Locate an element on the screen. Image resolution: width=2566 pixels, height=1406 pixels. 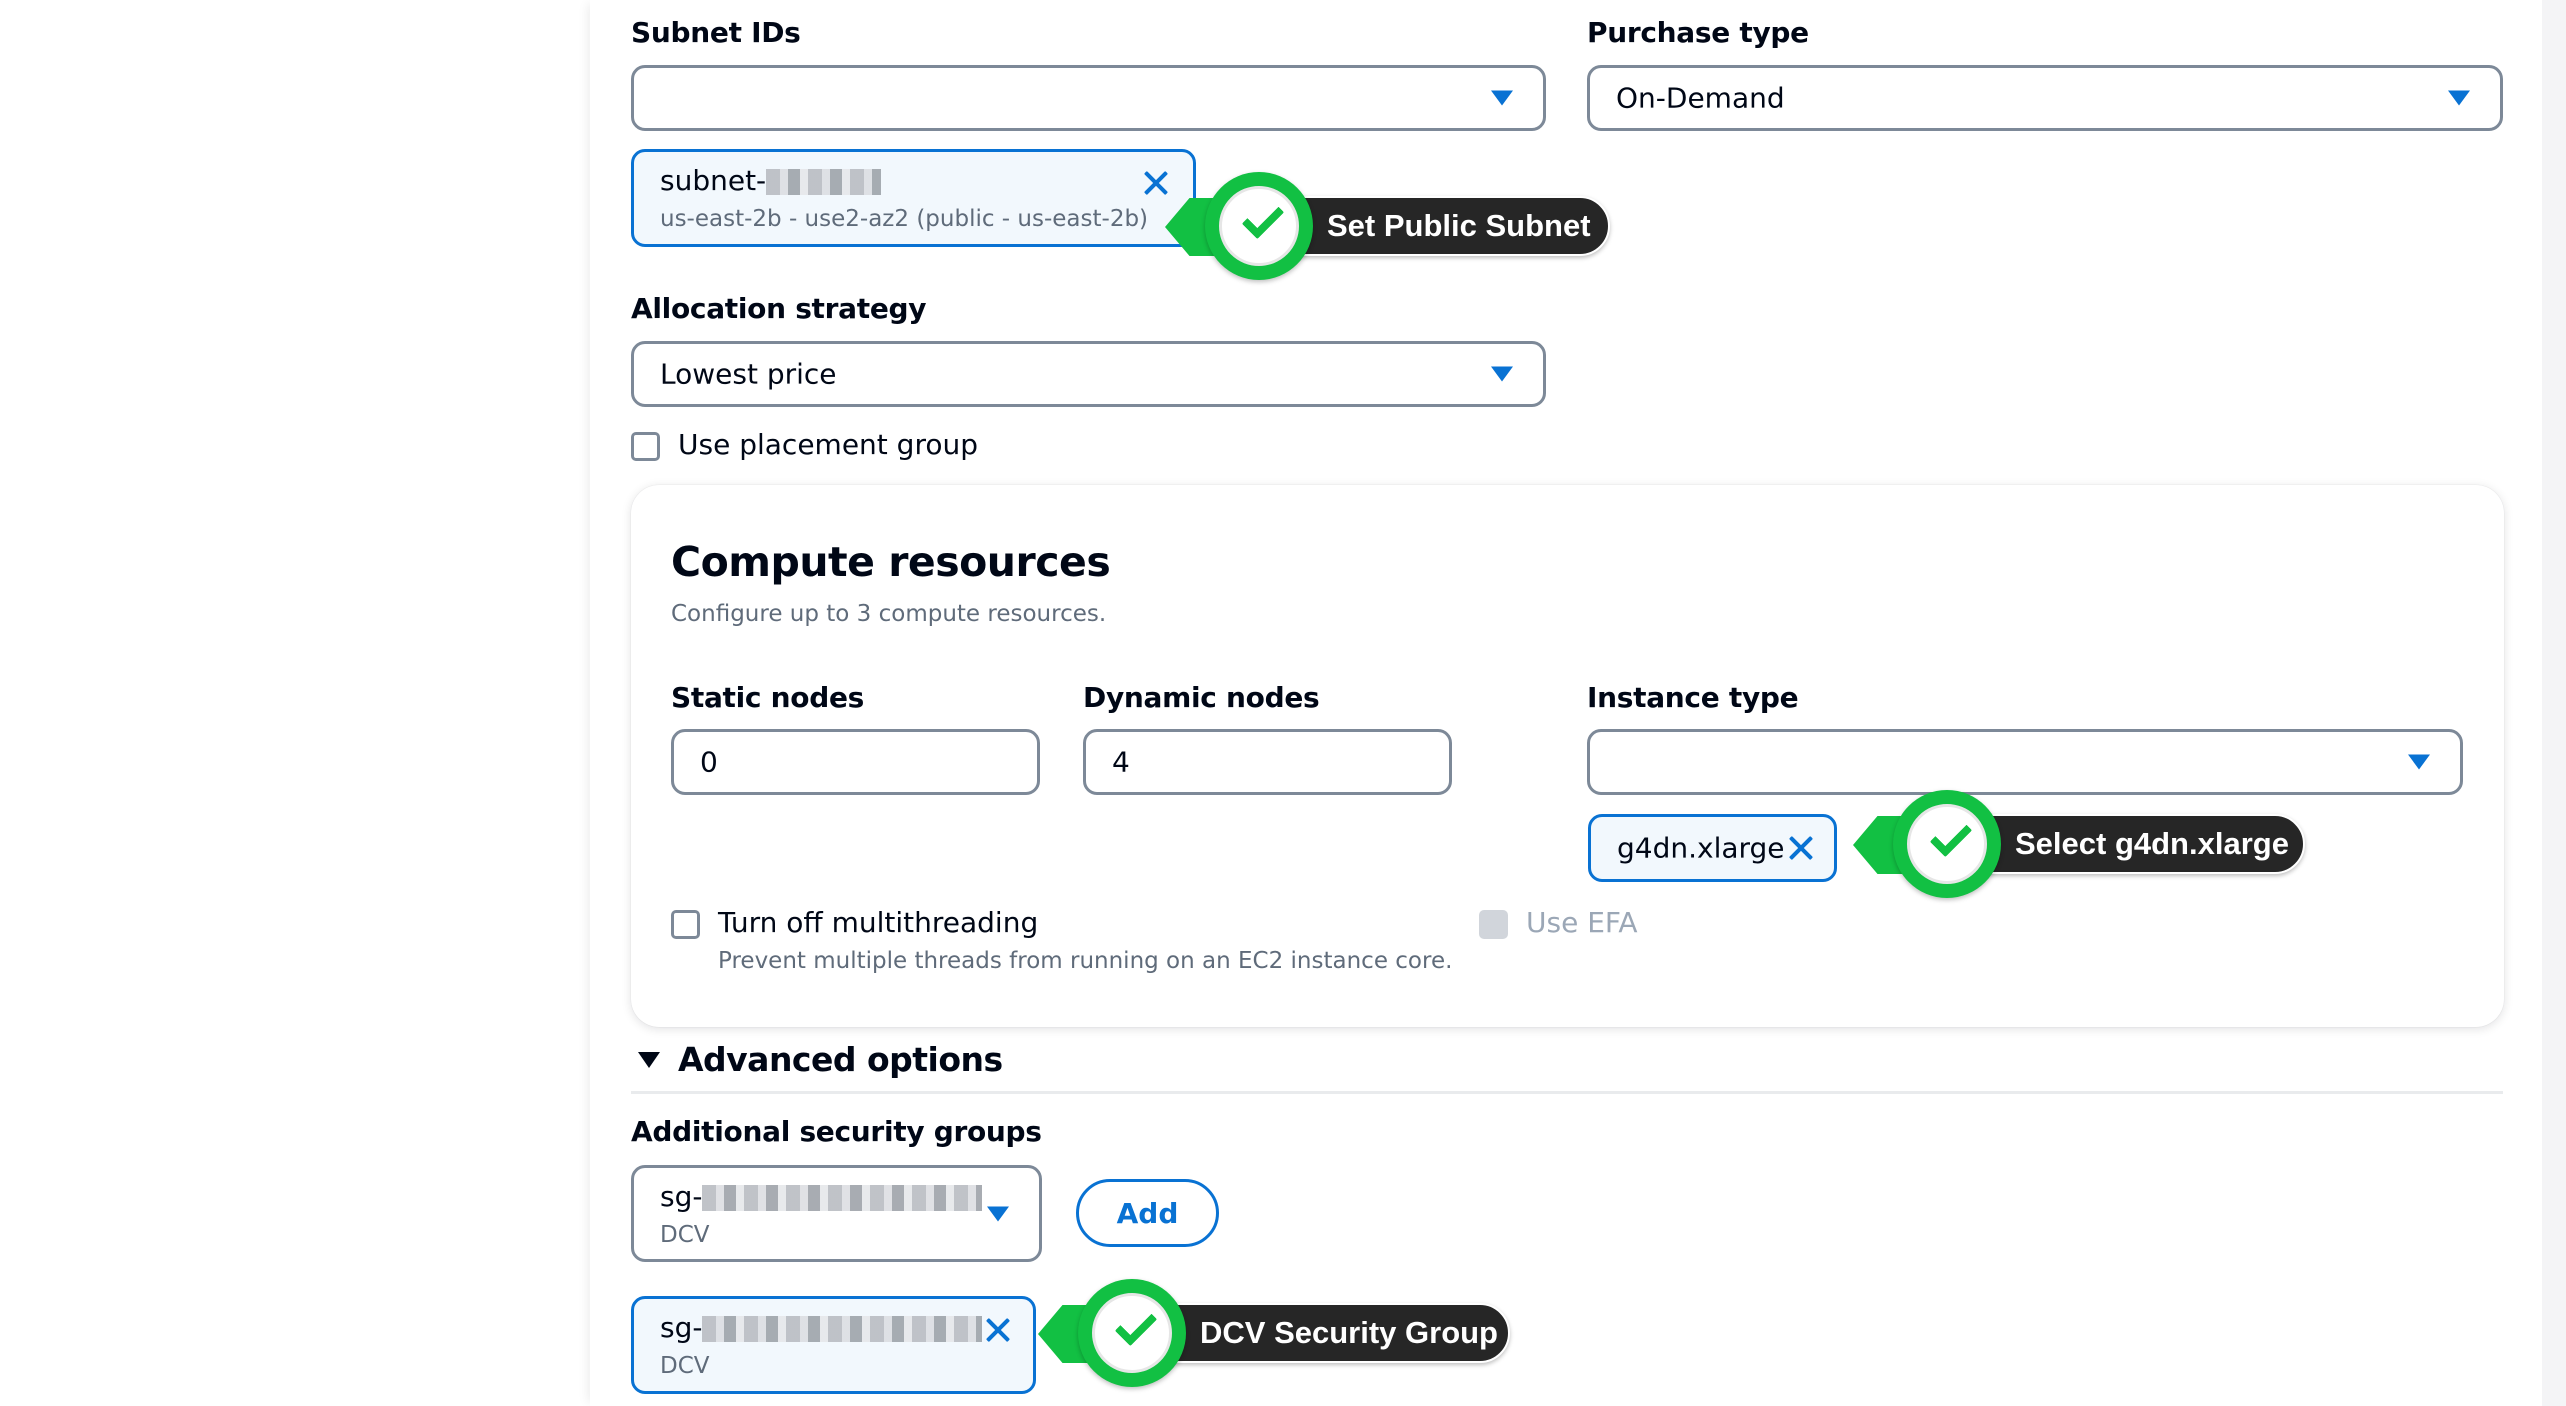
static-nodes-label: Static nodes is located at coordinates (768, 697).